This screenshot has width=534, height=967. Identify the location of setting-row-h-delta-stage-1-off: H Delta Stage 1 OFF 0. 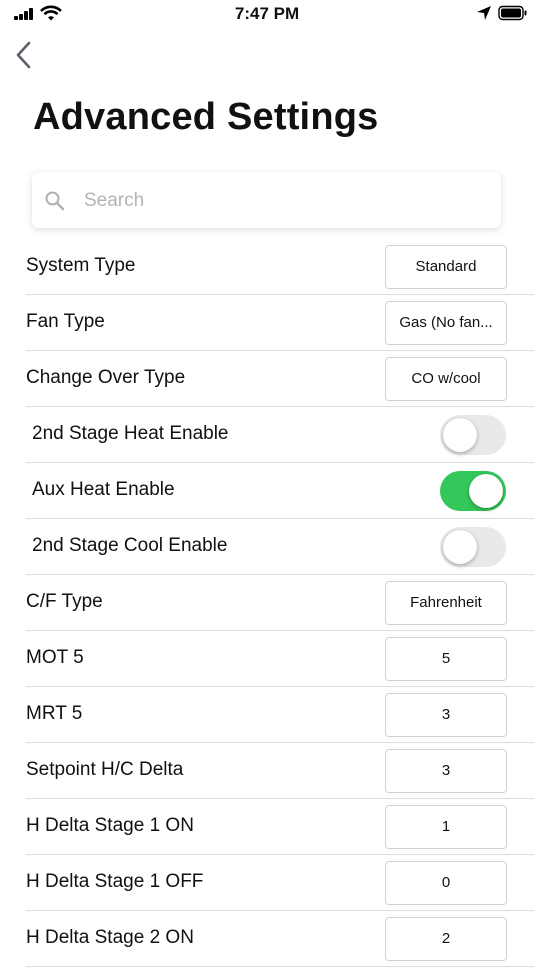
(280, 883).